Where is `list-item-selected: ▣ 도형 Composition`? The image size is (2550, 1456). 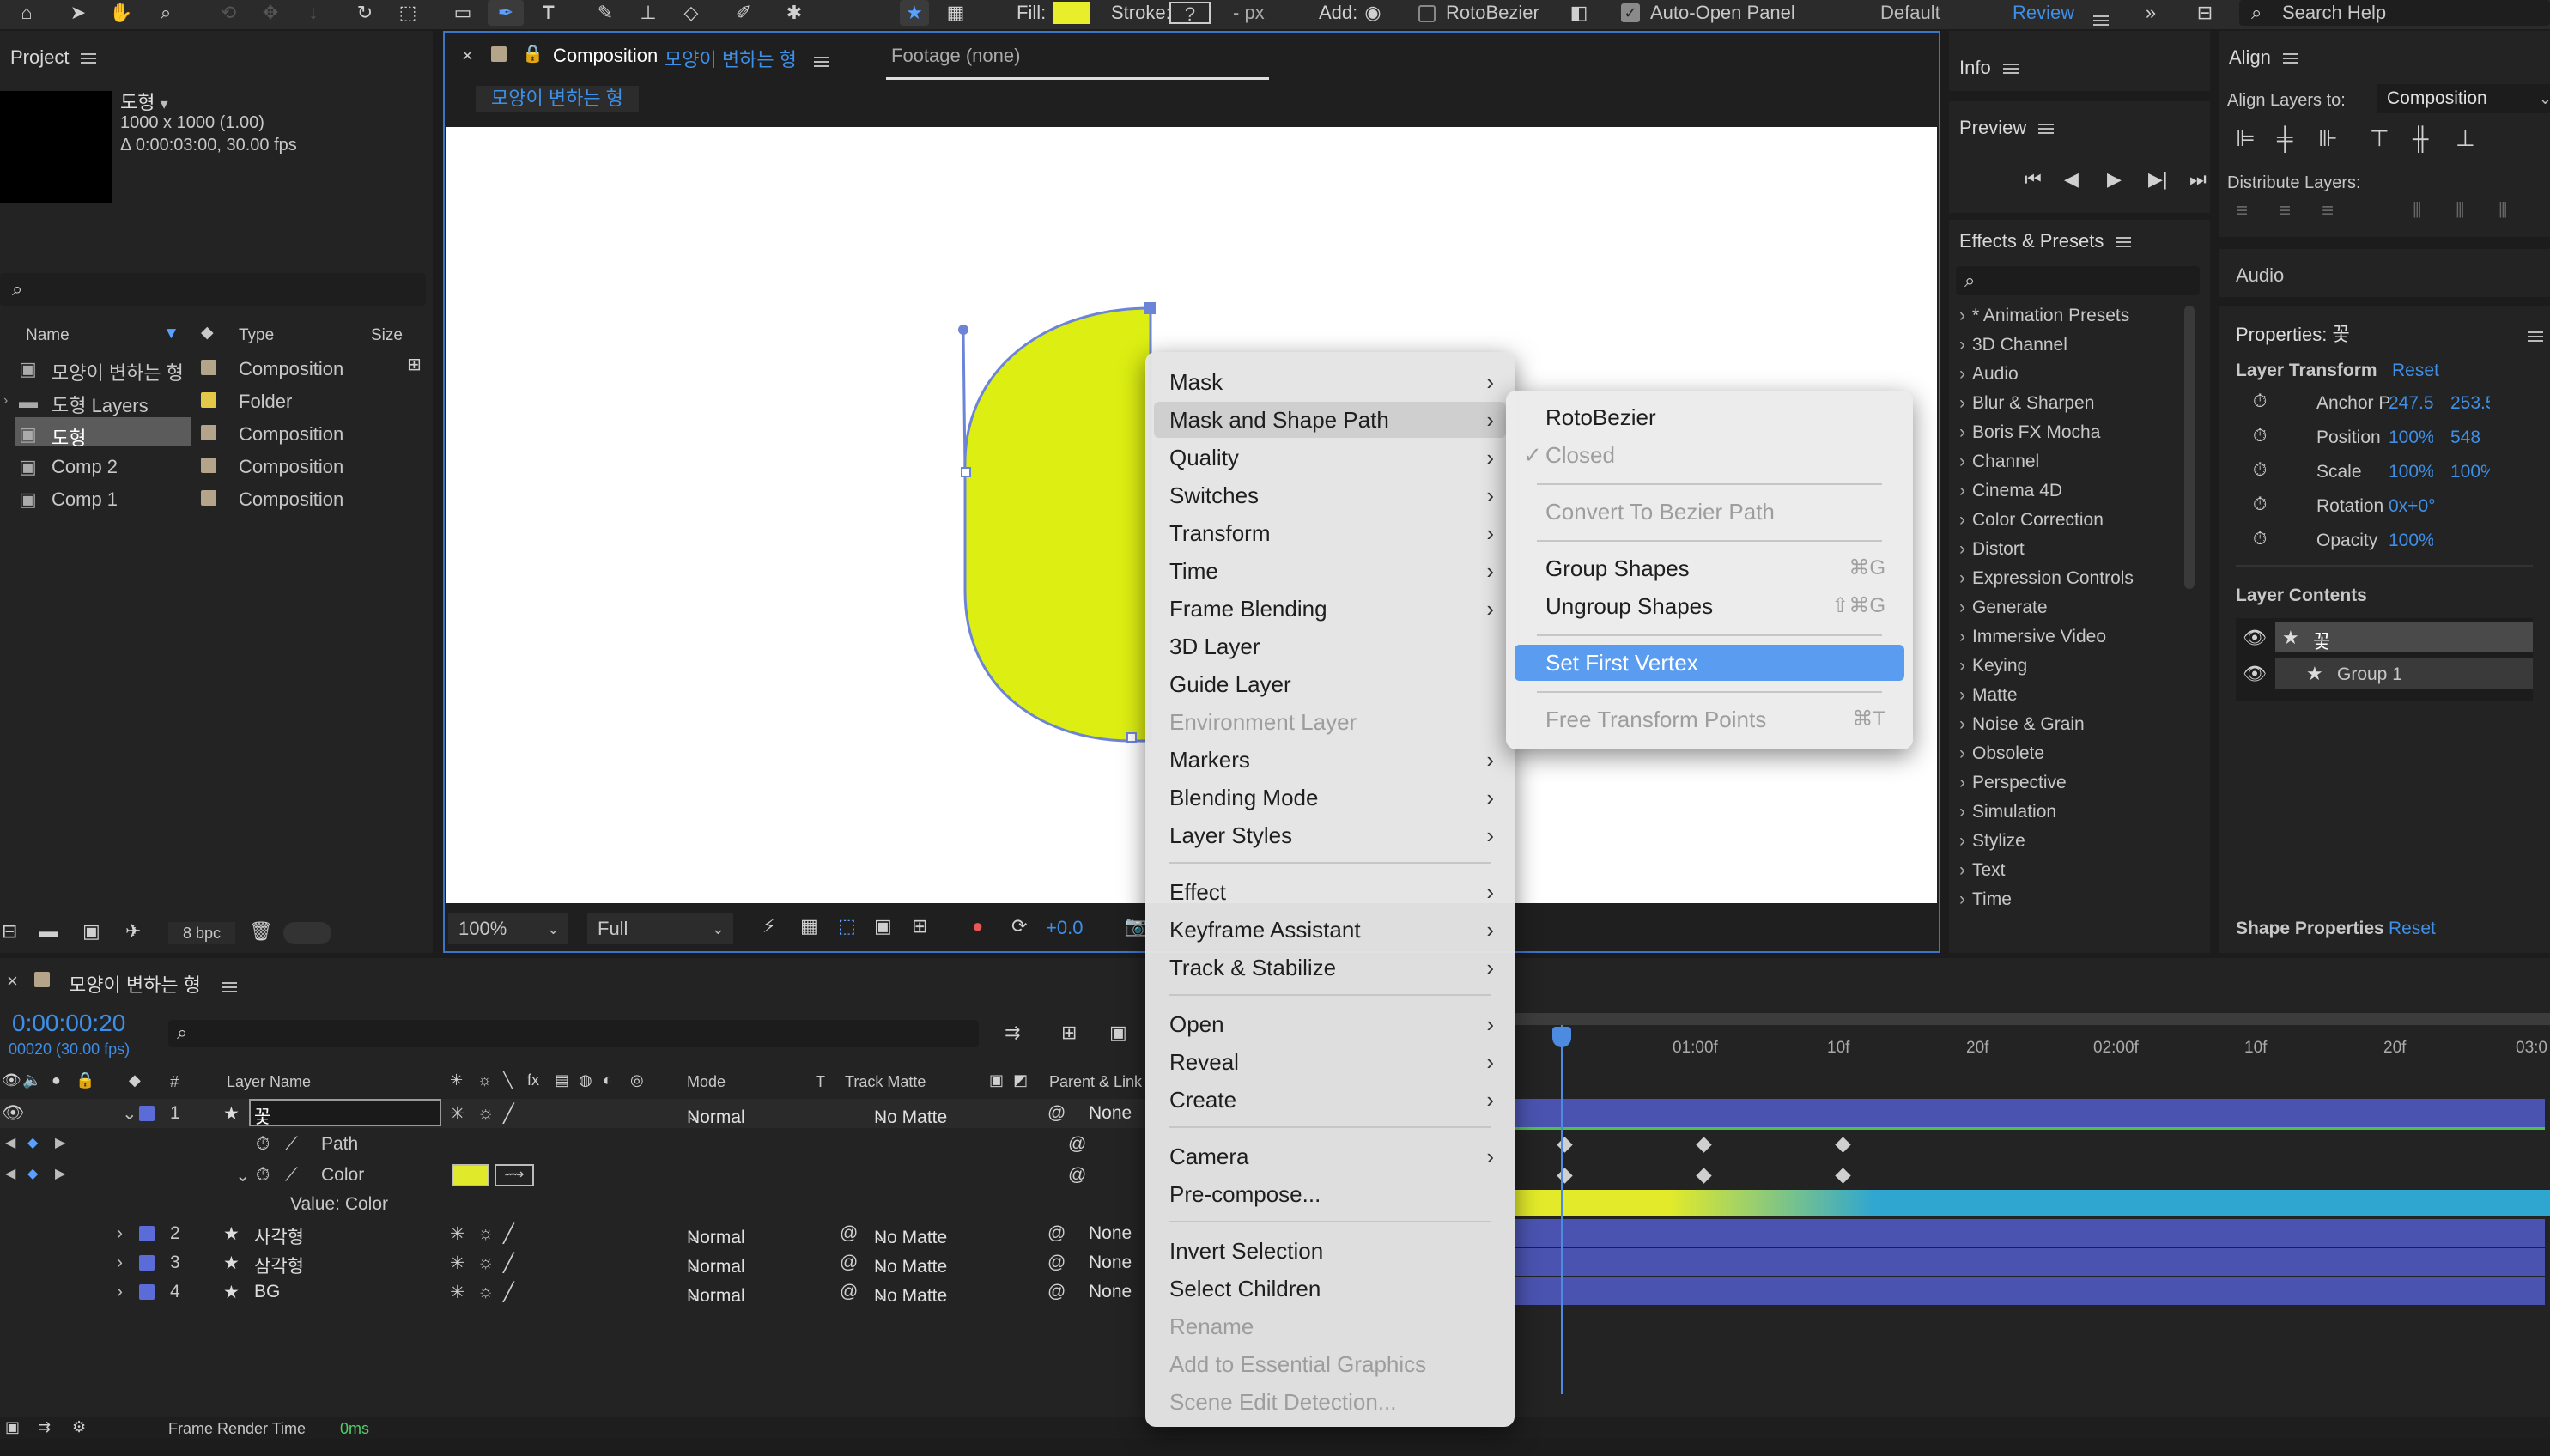
list-item-selected: ▣ 도형 Composition is located at coordinates (202, 433).